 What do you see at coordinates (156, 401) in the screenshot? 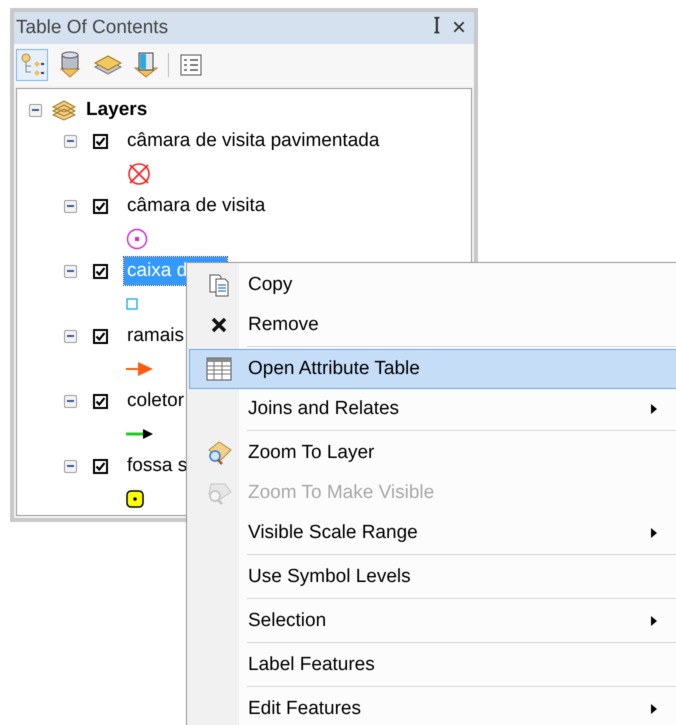
I see `layer-name: coletor` at bounding box center [156, 401].